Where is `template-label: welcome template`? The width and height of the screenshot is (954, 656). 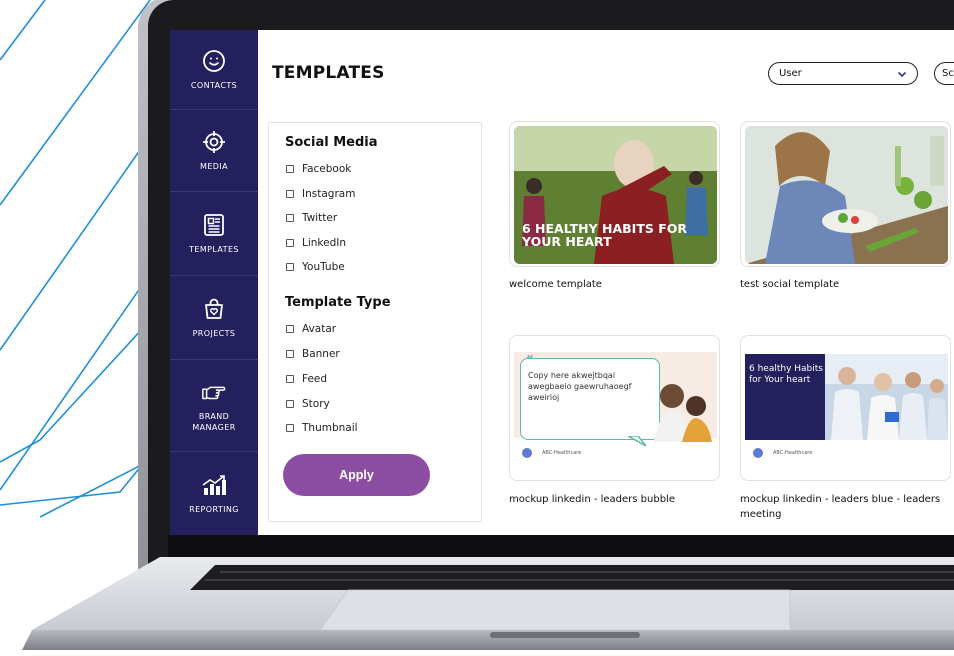
template-label: welcome template is located at coordinates (555, 284).